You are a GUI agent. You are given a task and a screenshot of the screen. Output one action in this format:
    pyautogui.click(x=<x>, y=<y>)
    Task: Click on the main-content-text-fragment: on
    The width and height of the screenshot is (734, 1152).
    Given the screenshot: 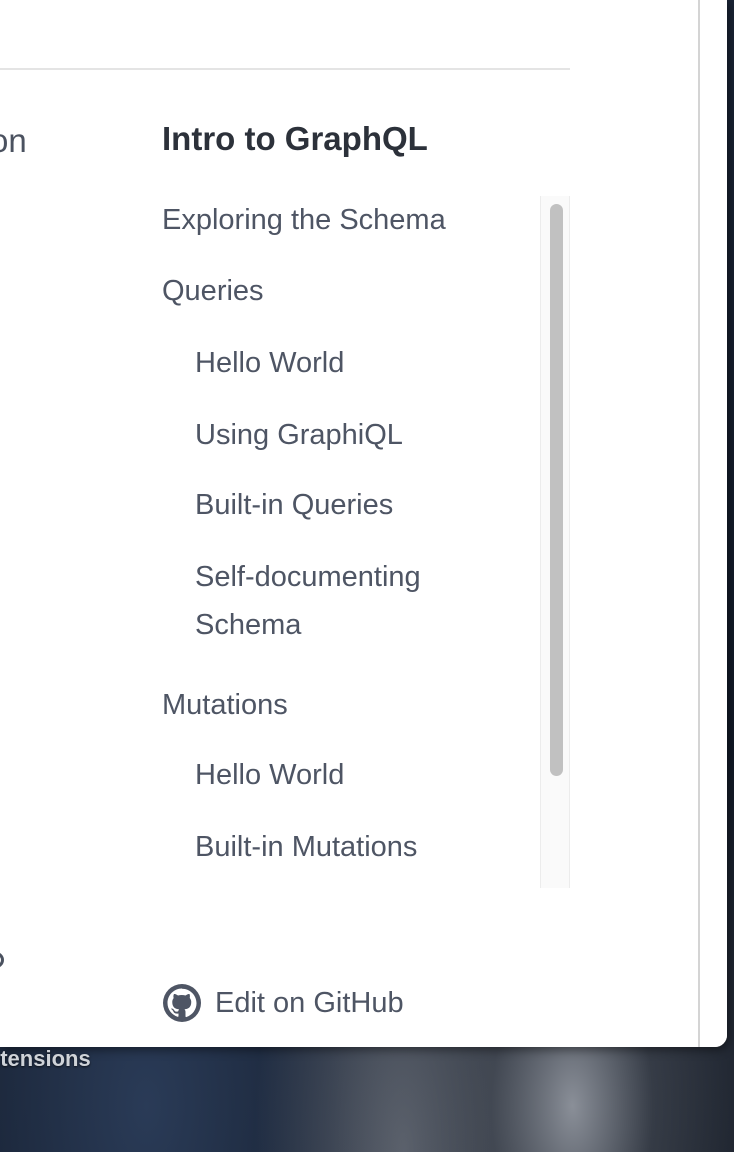 What is the action you would take?
    pyautogui.click(x=13, y=140)
    